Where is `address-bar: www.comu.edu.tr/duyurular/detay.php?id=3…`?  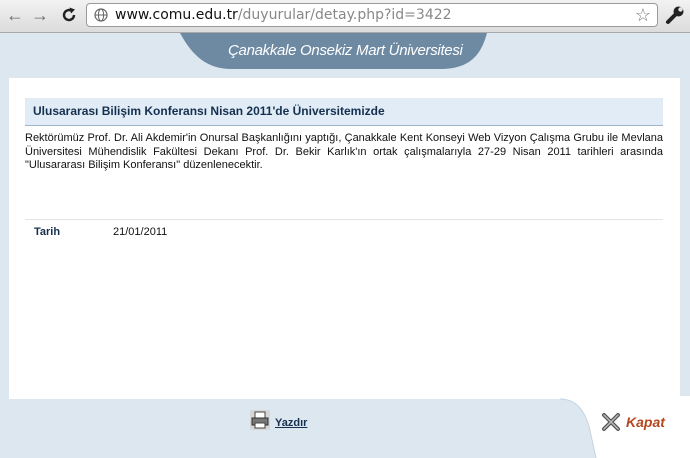
address-bar: www.comu.edu.tr/duyurular/detay.php?id=3… is located at coordinates (372, 15).